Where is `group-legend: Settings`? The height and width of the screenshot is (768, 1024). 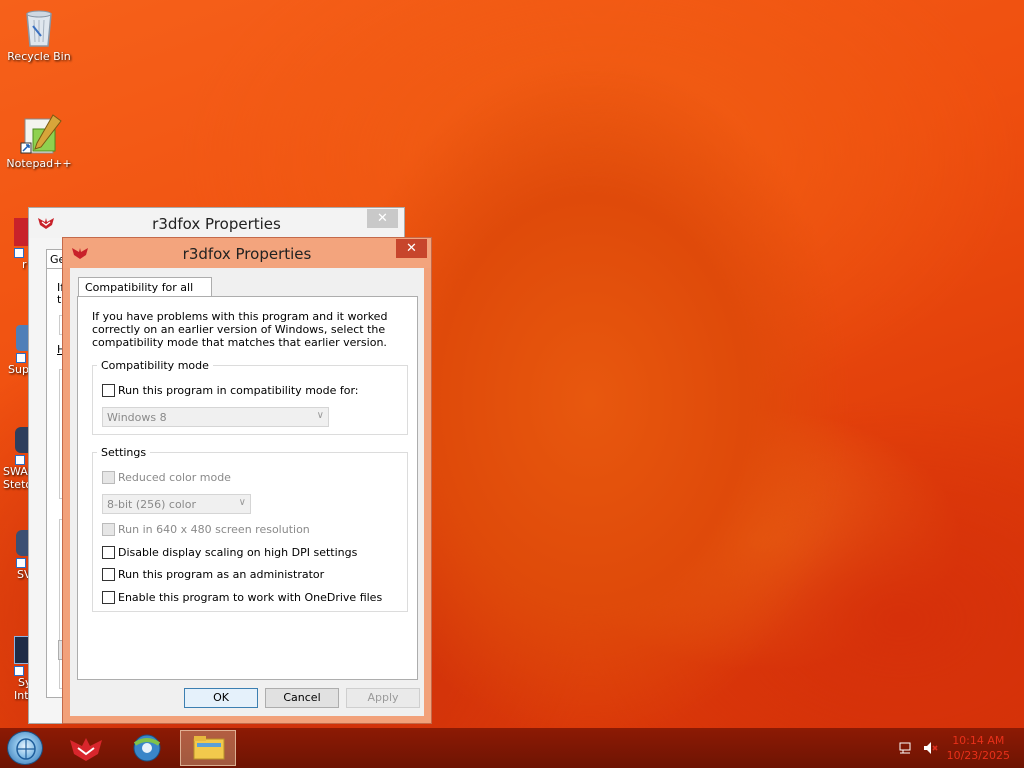
group-legend: Settings is located at coordinates (124, 452).